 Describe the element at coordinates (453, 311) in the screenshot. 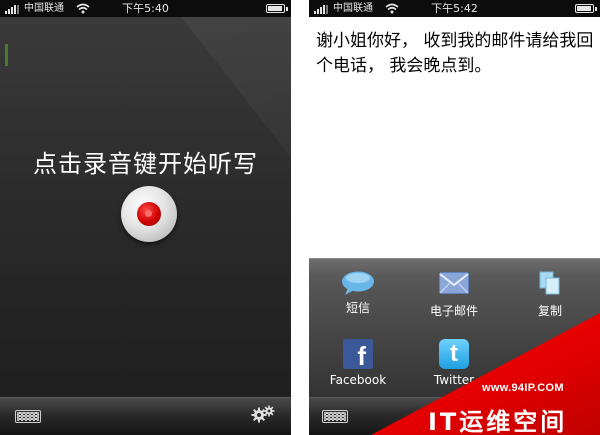

I see `share-email-label: 电子邮件` at that location.